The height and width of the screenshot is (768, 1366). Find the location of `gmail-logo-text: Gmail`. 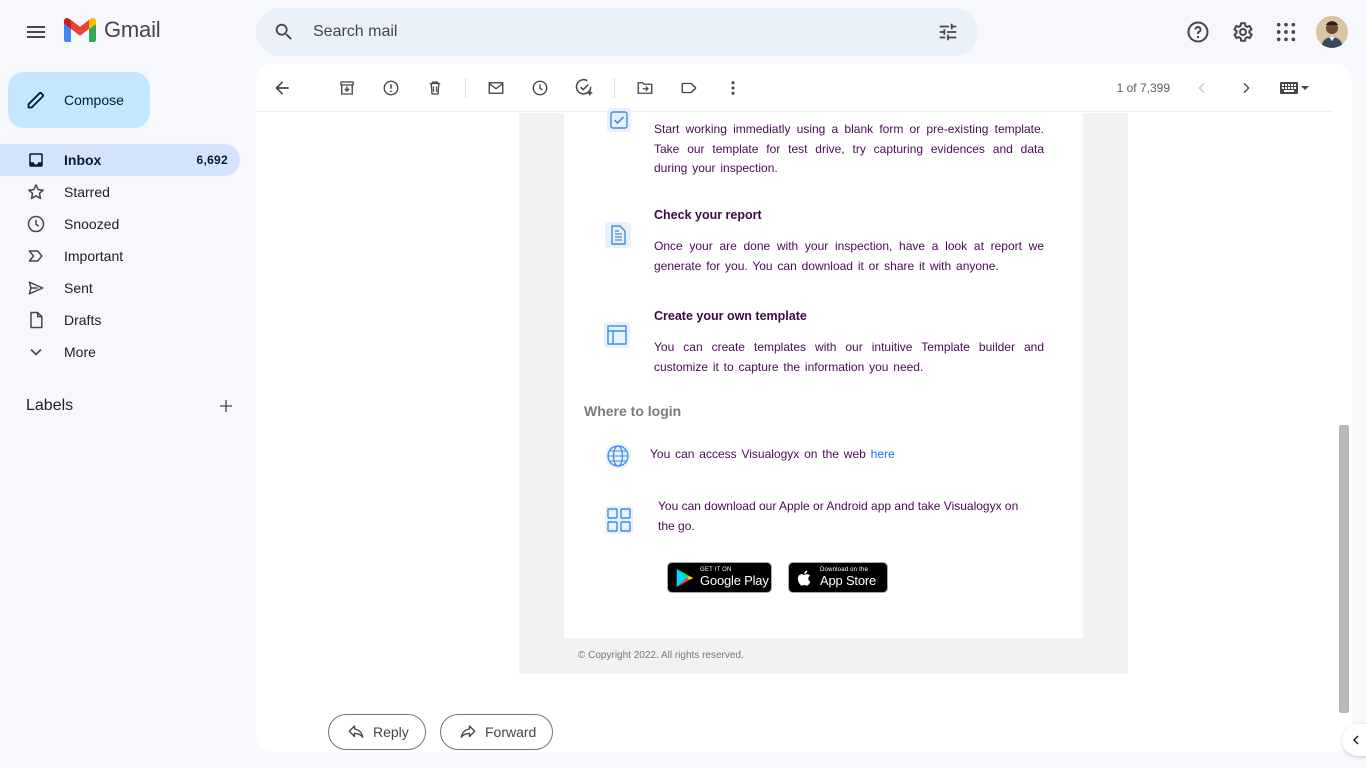

gmail-logo-text: Gmail is located at coordinates (132, 29).